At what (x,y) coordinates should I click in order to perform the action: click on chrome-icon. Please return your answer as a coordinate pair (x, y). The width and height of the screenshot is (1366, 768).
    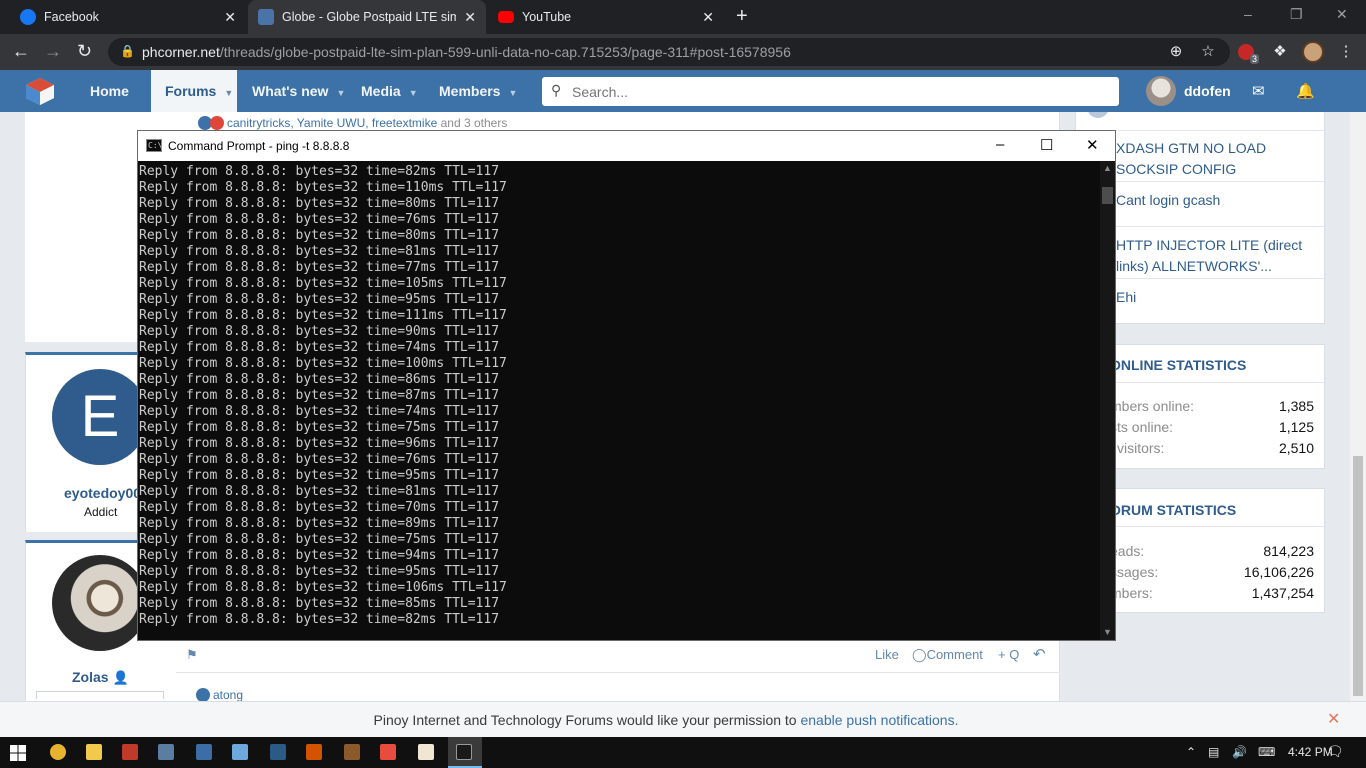
    Looking at the image, I should click on (58, 752).